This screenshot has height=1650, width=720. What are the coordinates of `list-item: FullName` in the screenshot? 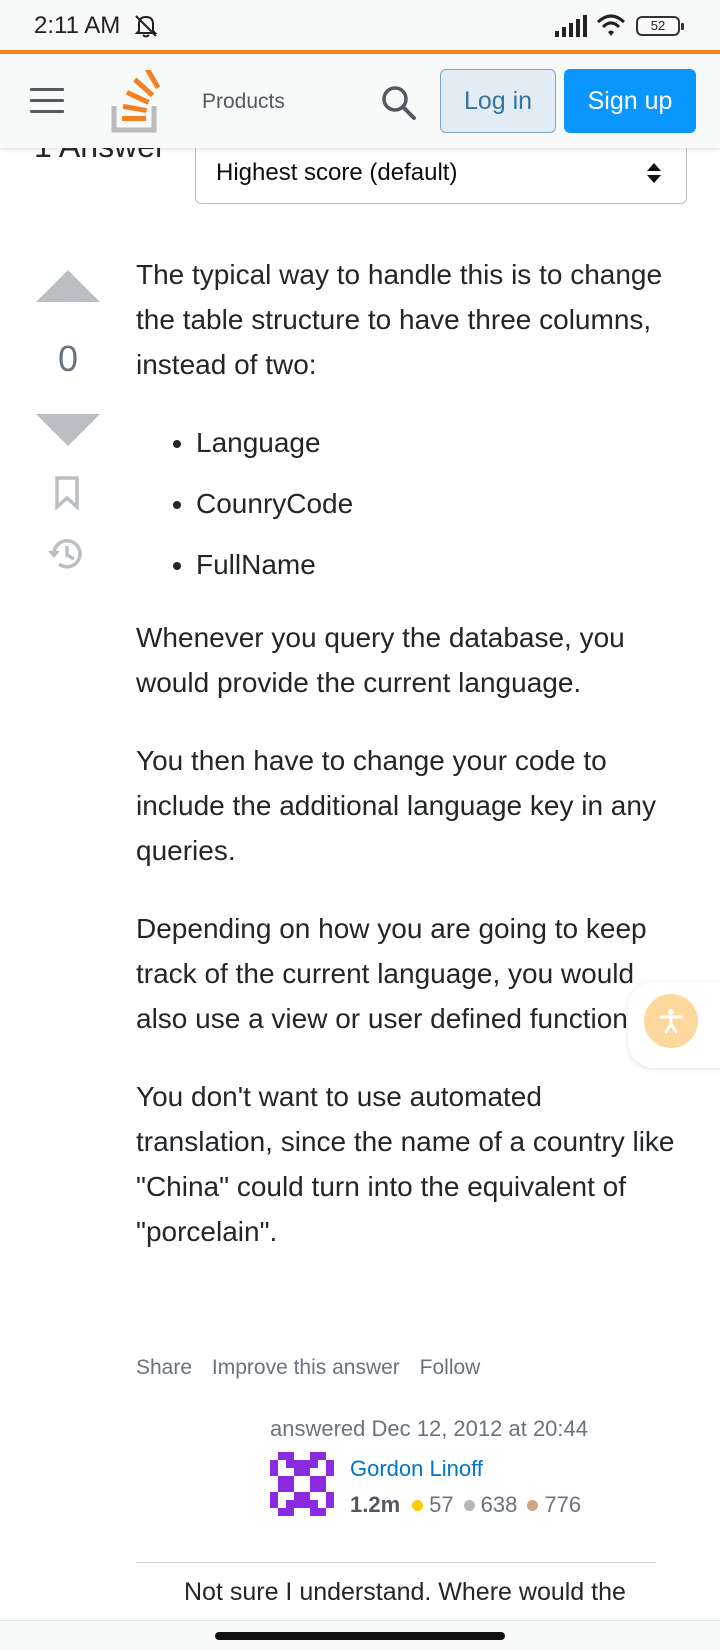 It's located at (436, 564).